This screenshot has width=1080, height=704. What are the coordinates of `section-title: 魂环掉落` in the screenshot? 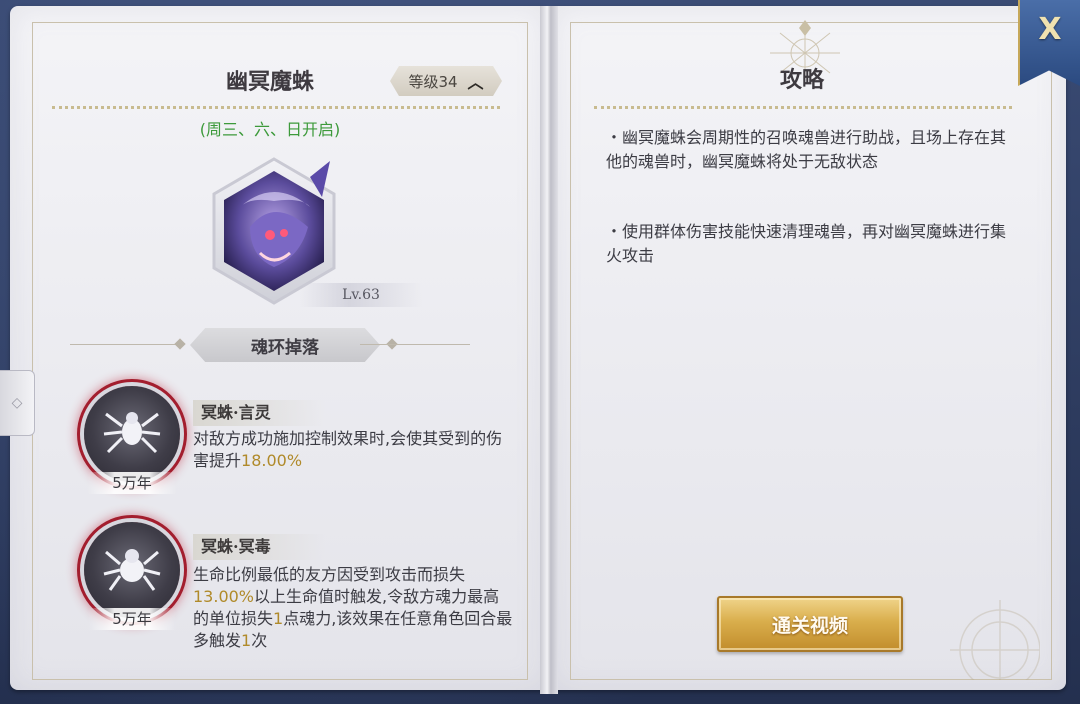 It's located at (285, 345).